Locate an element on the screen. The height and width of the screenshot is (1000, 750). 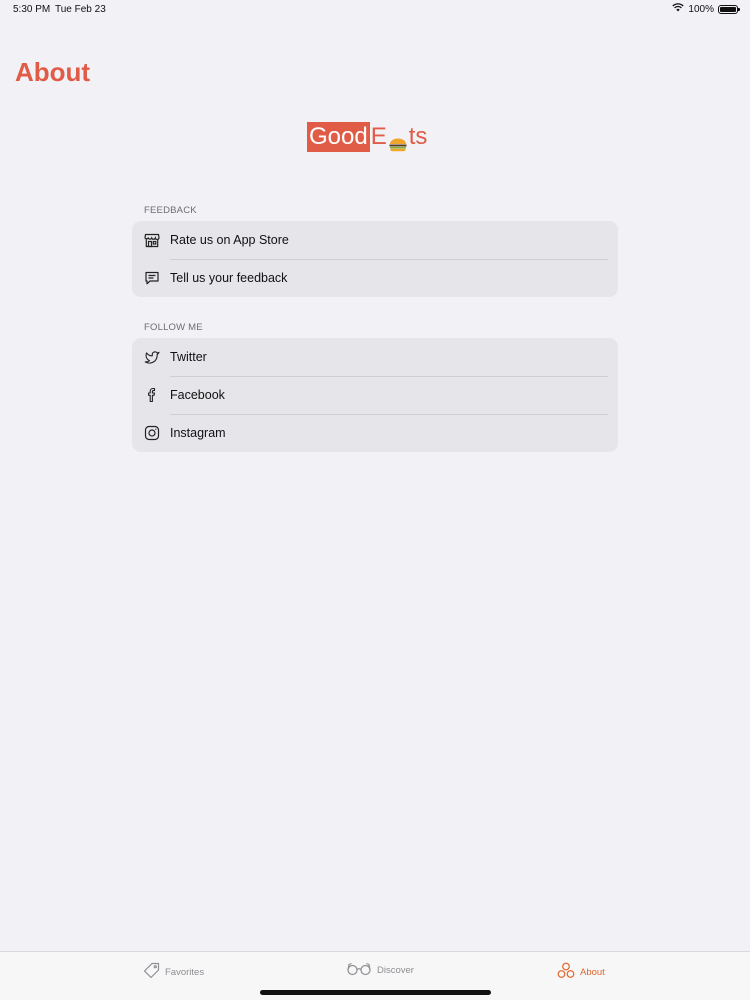
status-date: Tue Feb 23 is located at coordinates (80, 9).